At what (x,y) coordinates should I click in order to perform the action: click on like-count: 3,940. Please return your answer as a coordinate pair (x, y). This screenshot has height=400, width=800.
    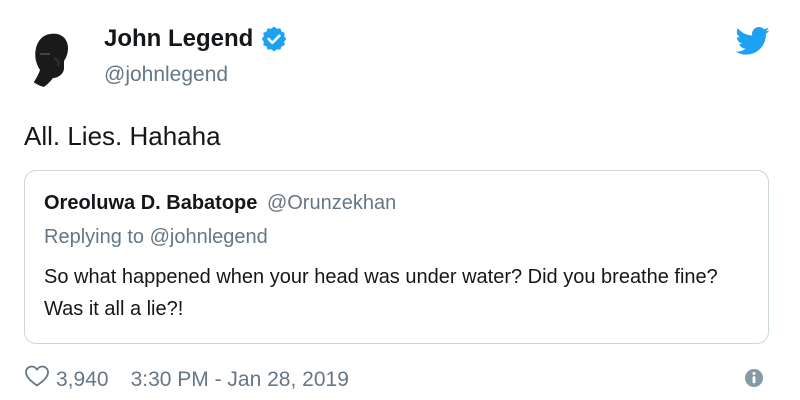
    Looking at the image, I should click on (82, 379).